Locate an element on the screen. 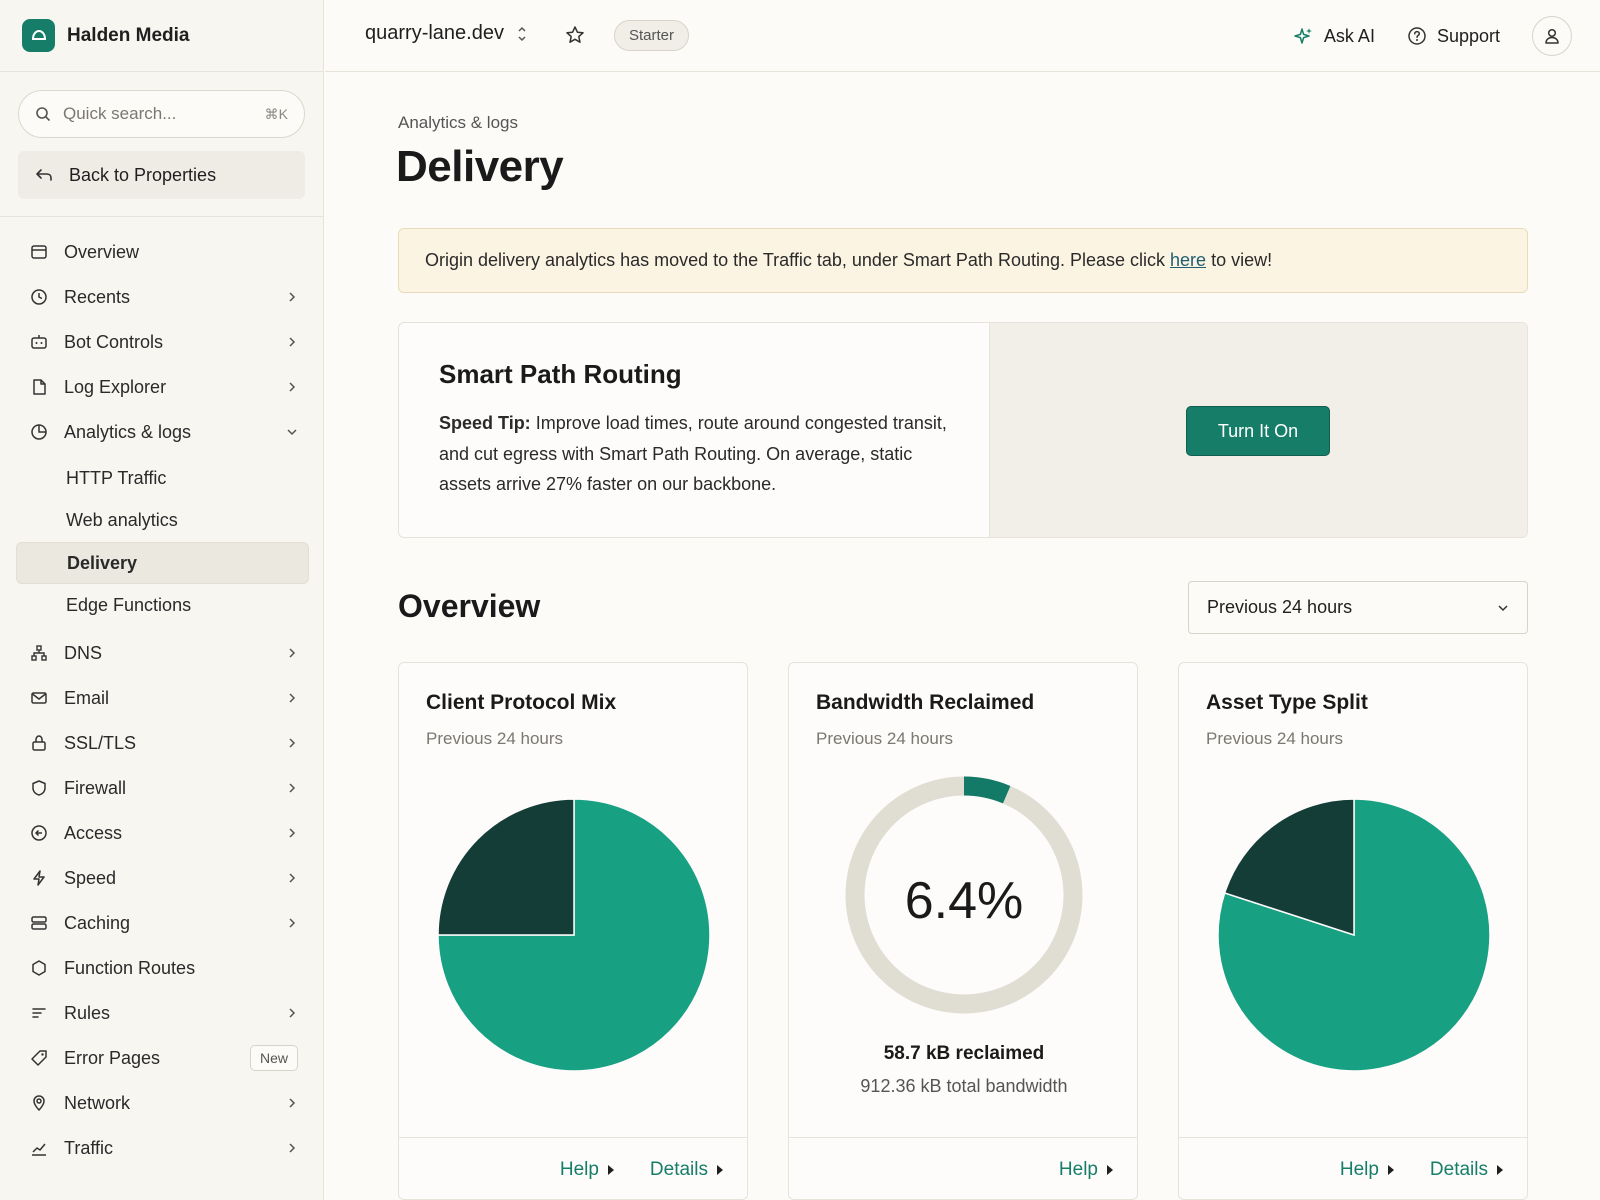 Image resolution: width=1600 pixels, height=1200 pixels. domain-switcher: quarry-lane.dev is located at coordinates (446, 33).